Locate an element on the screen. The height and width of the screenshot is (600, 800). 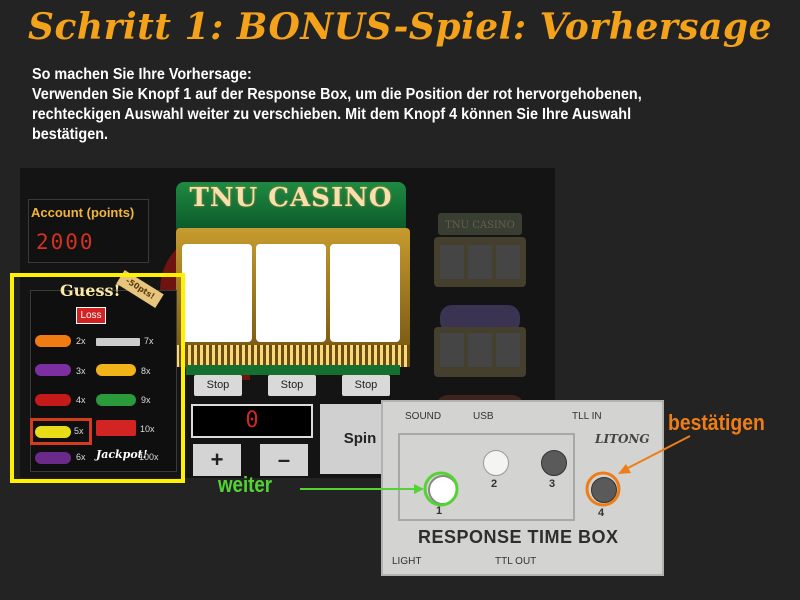
box-title: RESPONSE TIME BOX is located at coordinates (518, 537).